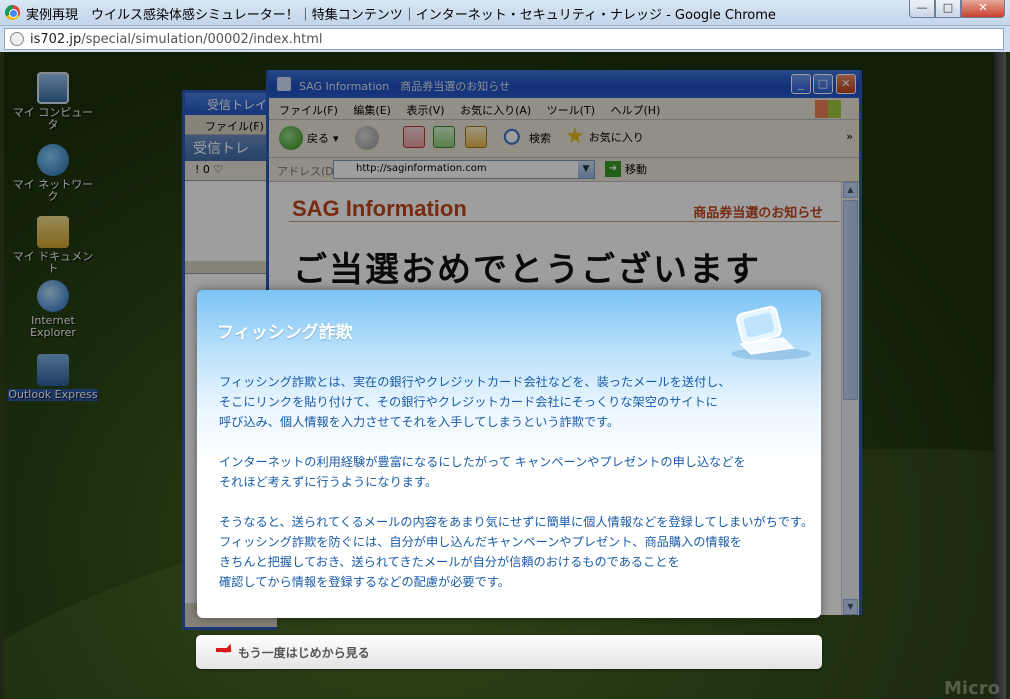 This screenshot has width=1010, height=699. Describe the element at coordinates (304, 653) in the screenshot. I see `restart-label: もう一度はじめから見る` at that location.